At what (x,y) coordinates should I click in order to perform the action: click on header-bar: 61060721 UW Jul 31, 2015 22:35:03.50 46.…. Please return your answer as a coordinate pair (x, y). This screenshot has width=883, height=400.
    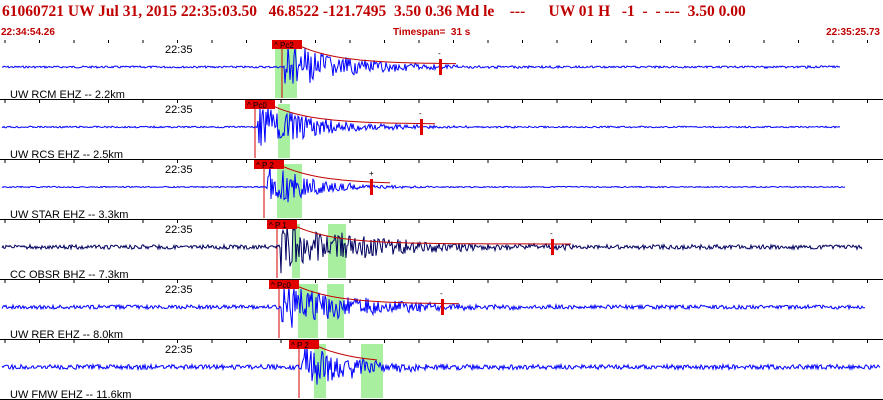
    Looking at the image, I should click on (441, 20).